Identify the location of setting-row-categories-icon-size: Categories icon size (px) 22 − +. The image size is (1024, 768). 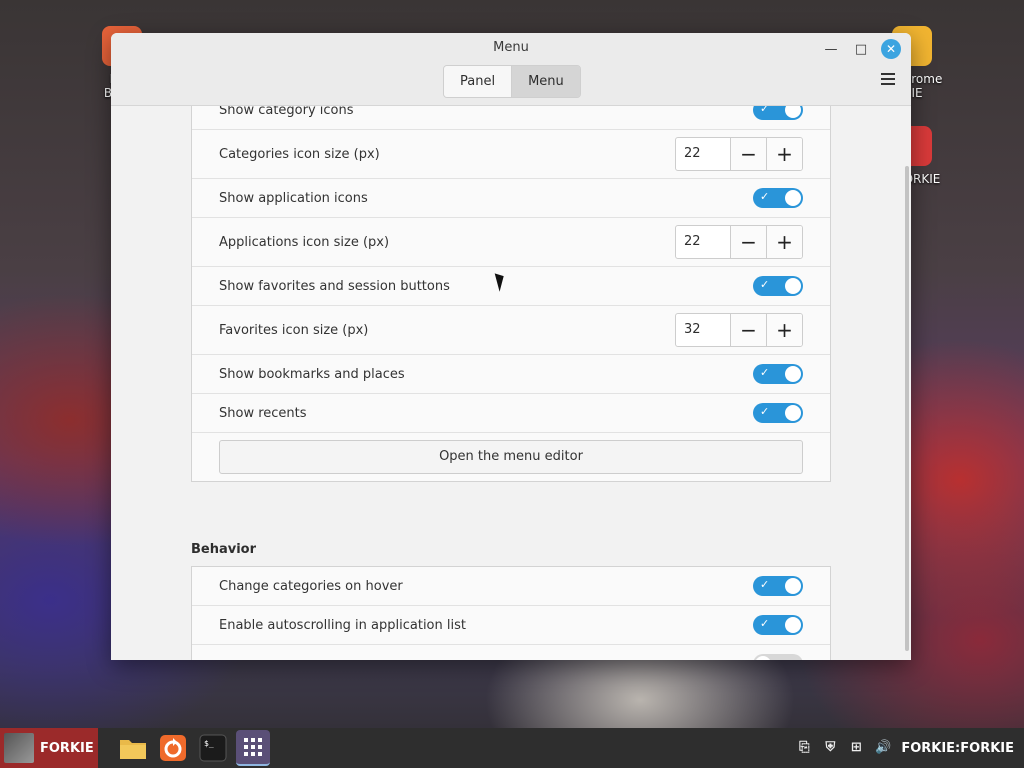
(511, 154).